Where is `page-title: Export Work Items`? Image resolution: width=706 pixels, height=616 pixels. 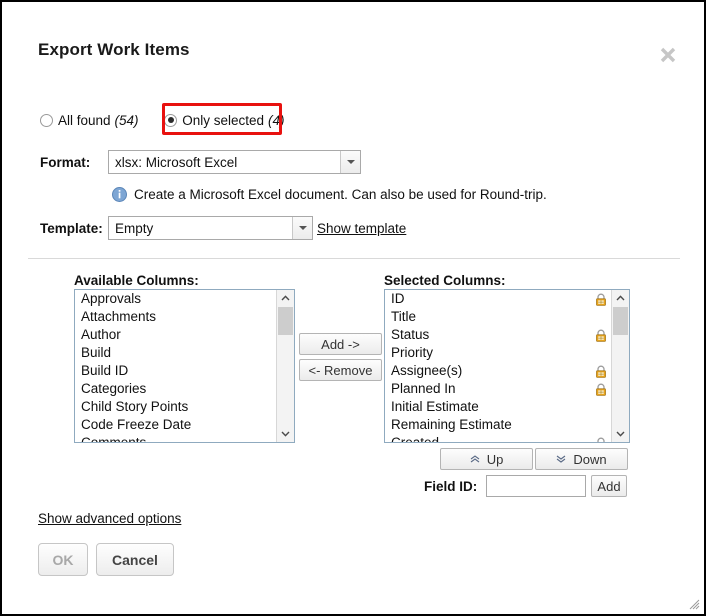
page-title: Export Work Items is located at coordinates (114, 49).